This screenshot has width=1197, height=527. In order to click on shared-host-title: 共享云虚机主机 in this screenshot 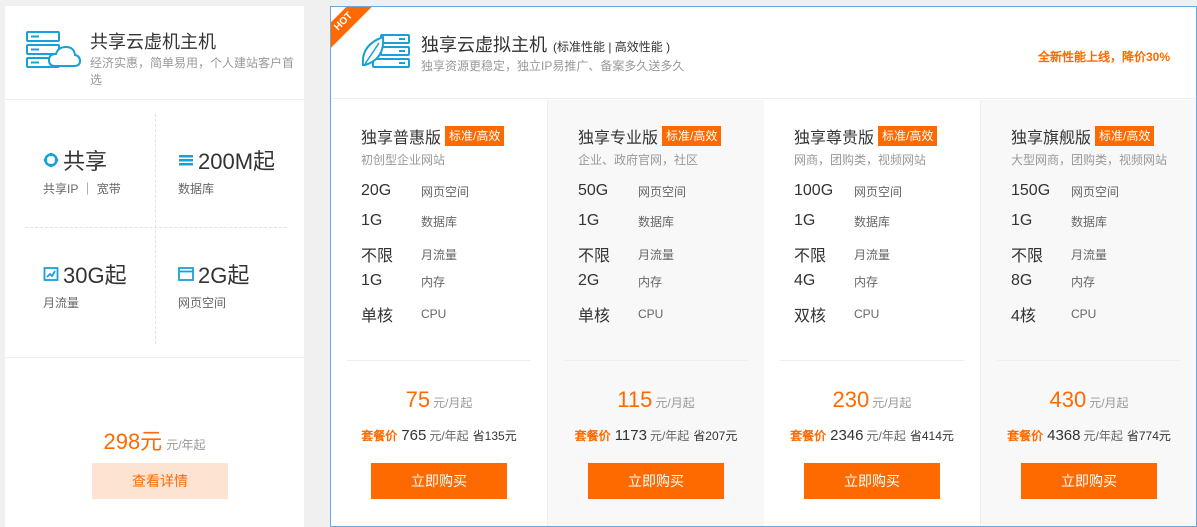, I will do `click(153, 42)`.